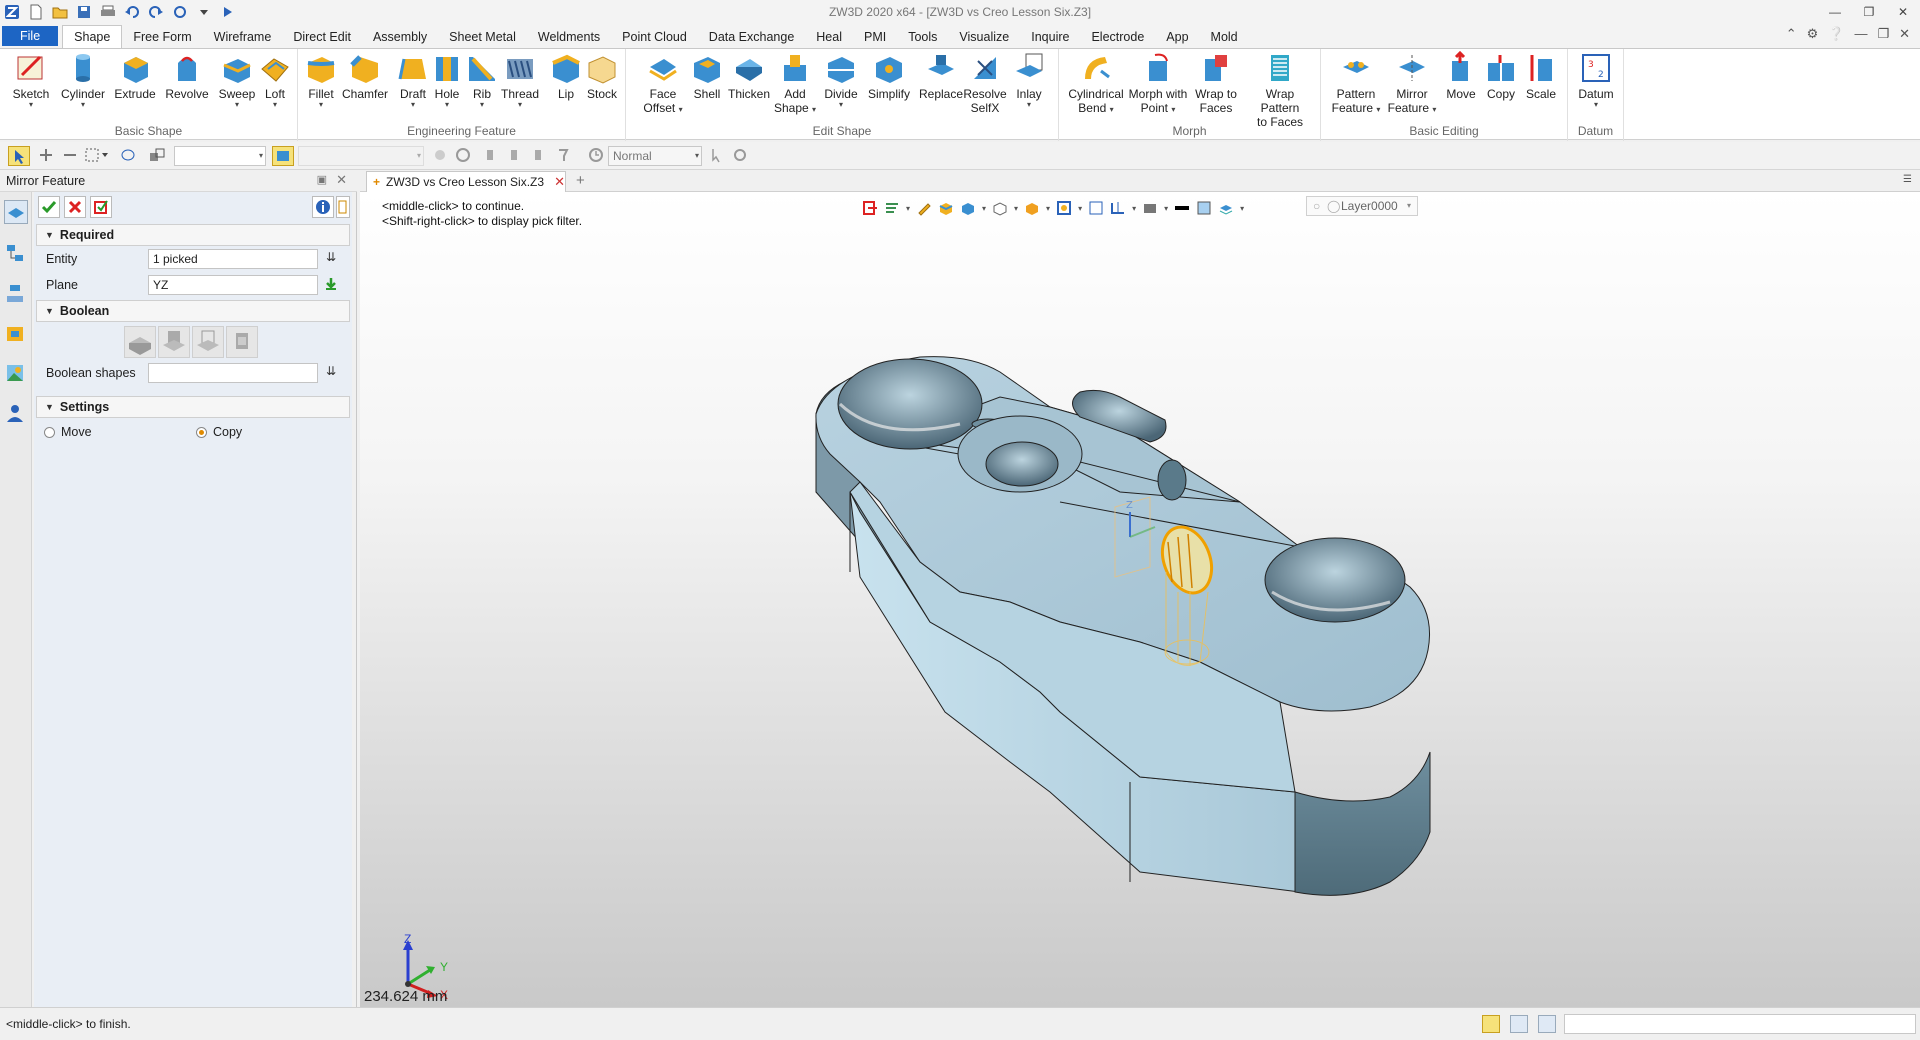 This screenshot has height=1040, width=1920. What do you see at coordinates (520, 80) in the screenshot?
I see `thread-button: Thread ▾` at bounding box center [520, 80].